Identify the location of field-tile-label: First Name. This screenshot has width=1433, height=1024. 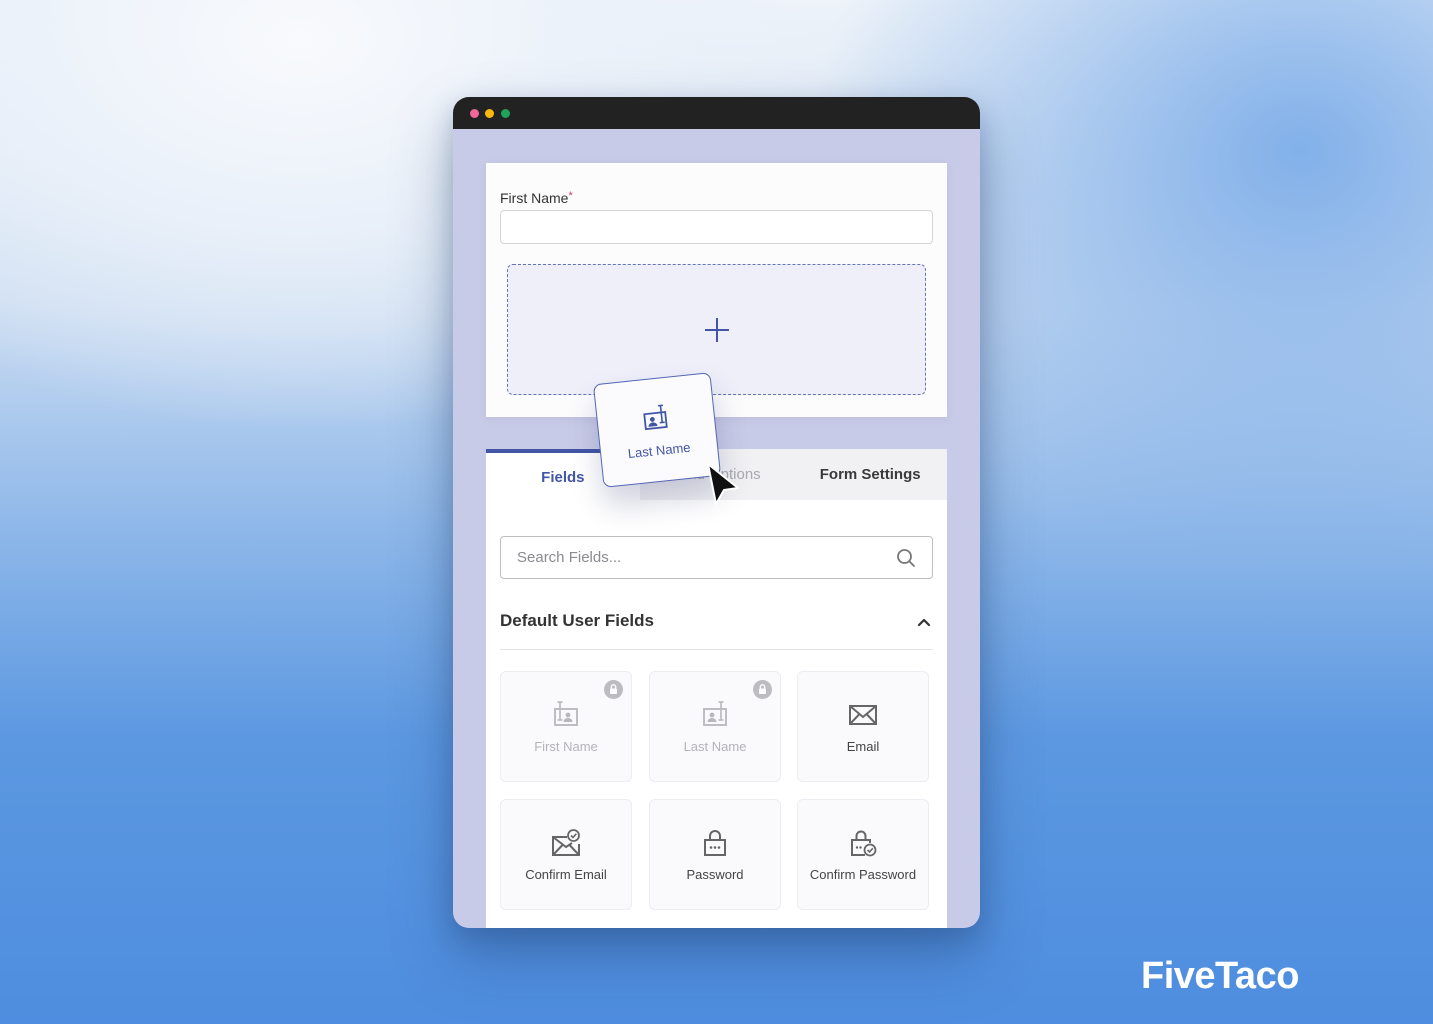
(566, 746).